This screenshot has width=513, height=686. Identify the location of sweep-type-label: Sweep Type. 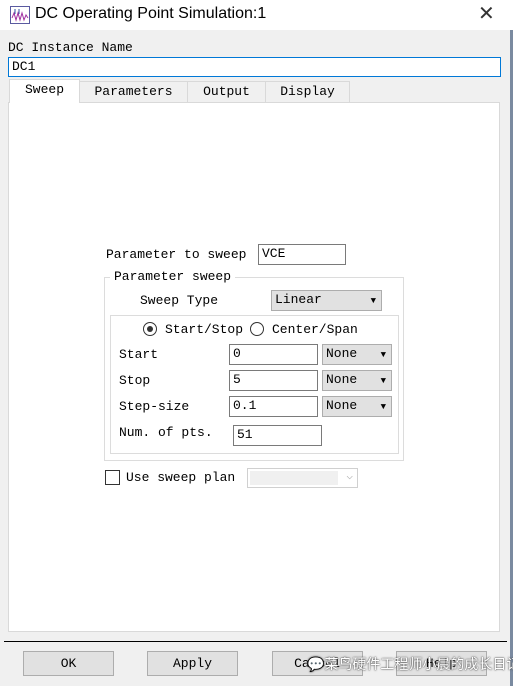
(179, 300).